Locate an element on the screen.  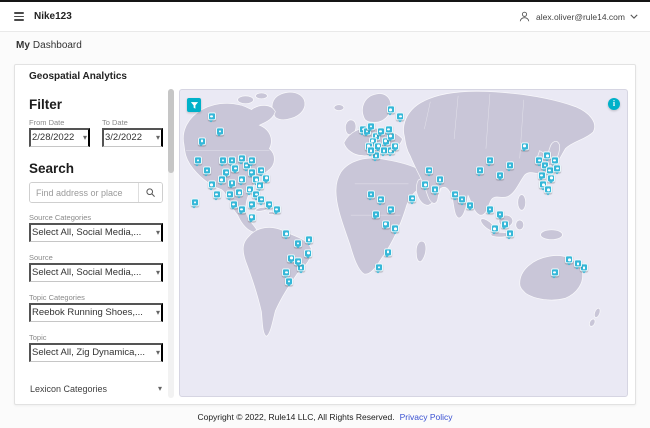
privacy-policy-link: Privacy Policy is located at coordinates (426, 417).